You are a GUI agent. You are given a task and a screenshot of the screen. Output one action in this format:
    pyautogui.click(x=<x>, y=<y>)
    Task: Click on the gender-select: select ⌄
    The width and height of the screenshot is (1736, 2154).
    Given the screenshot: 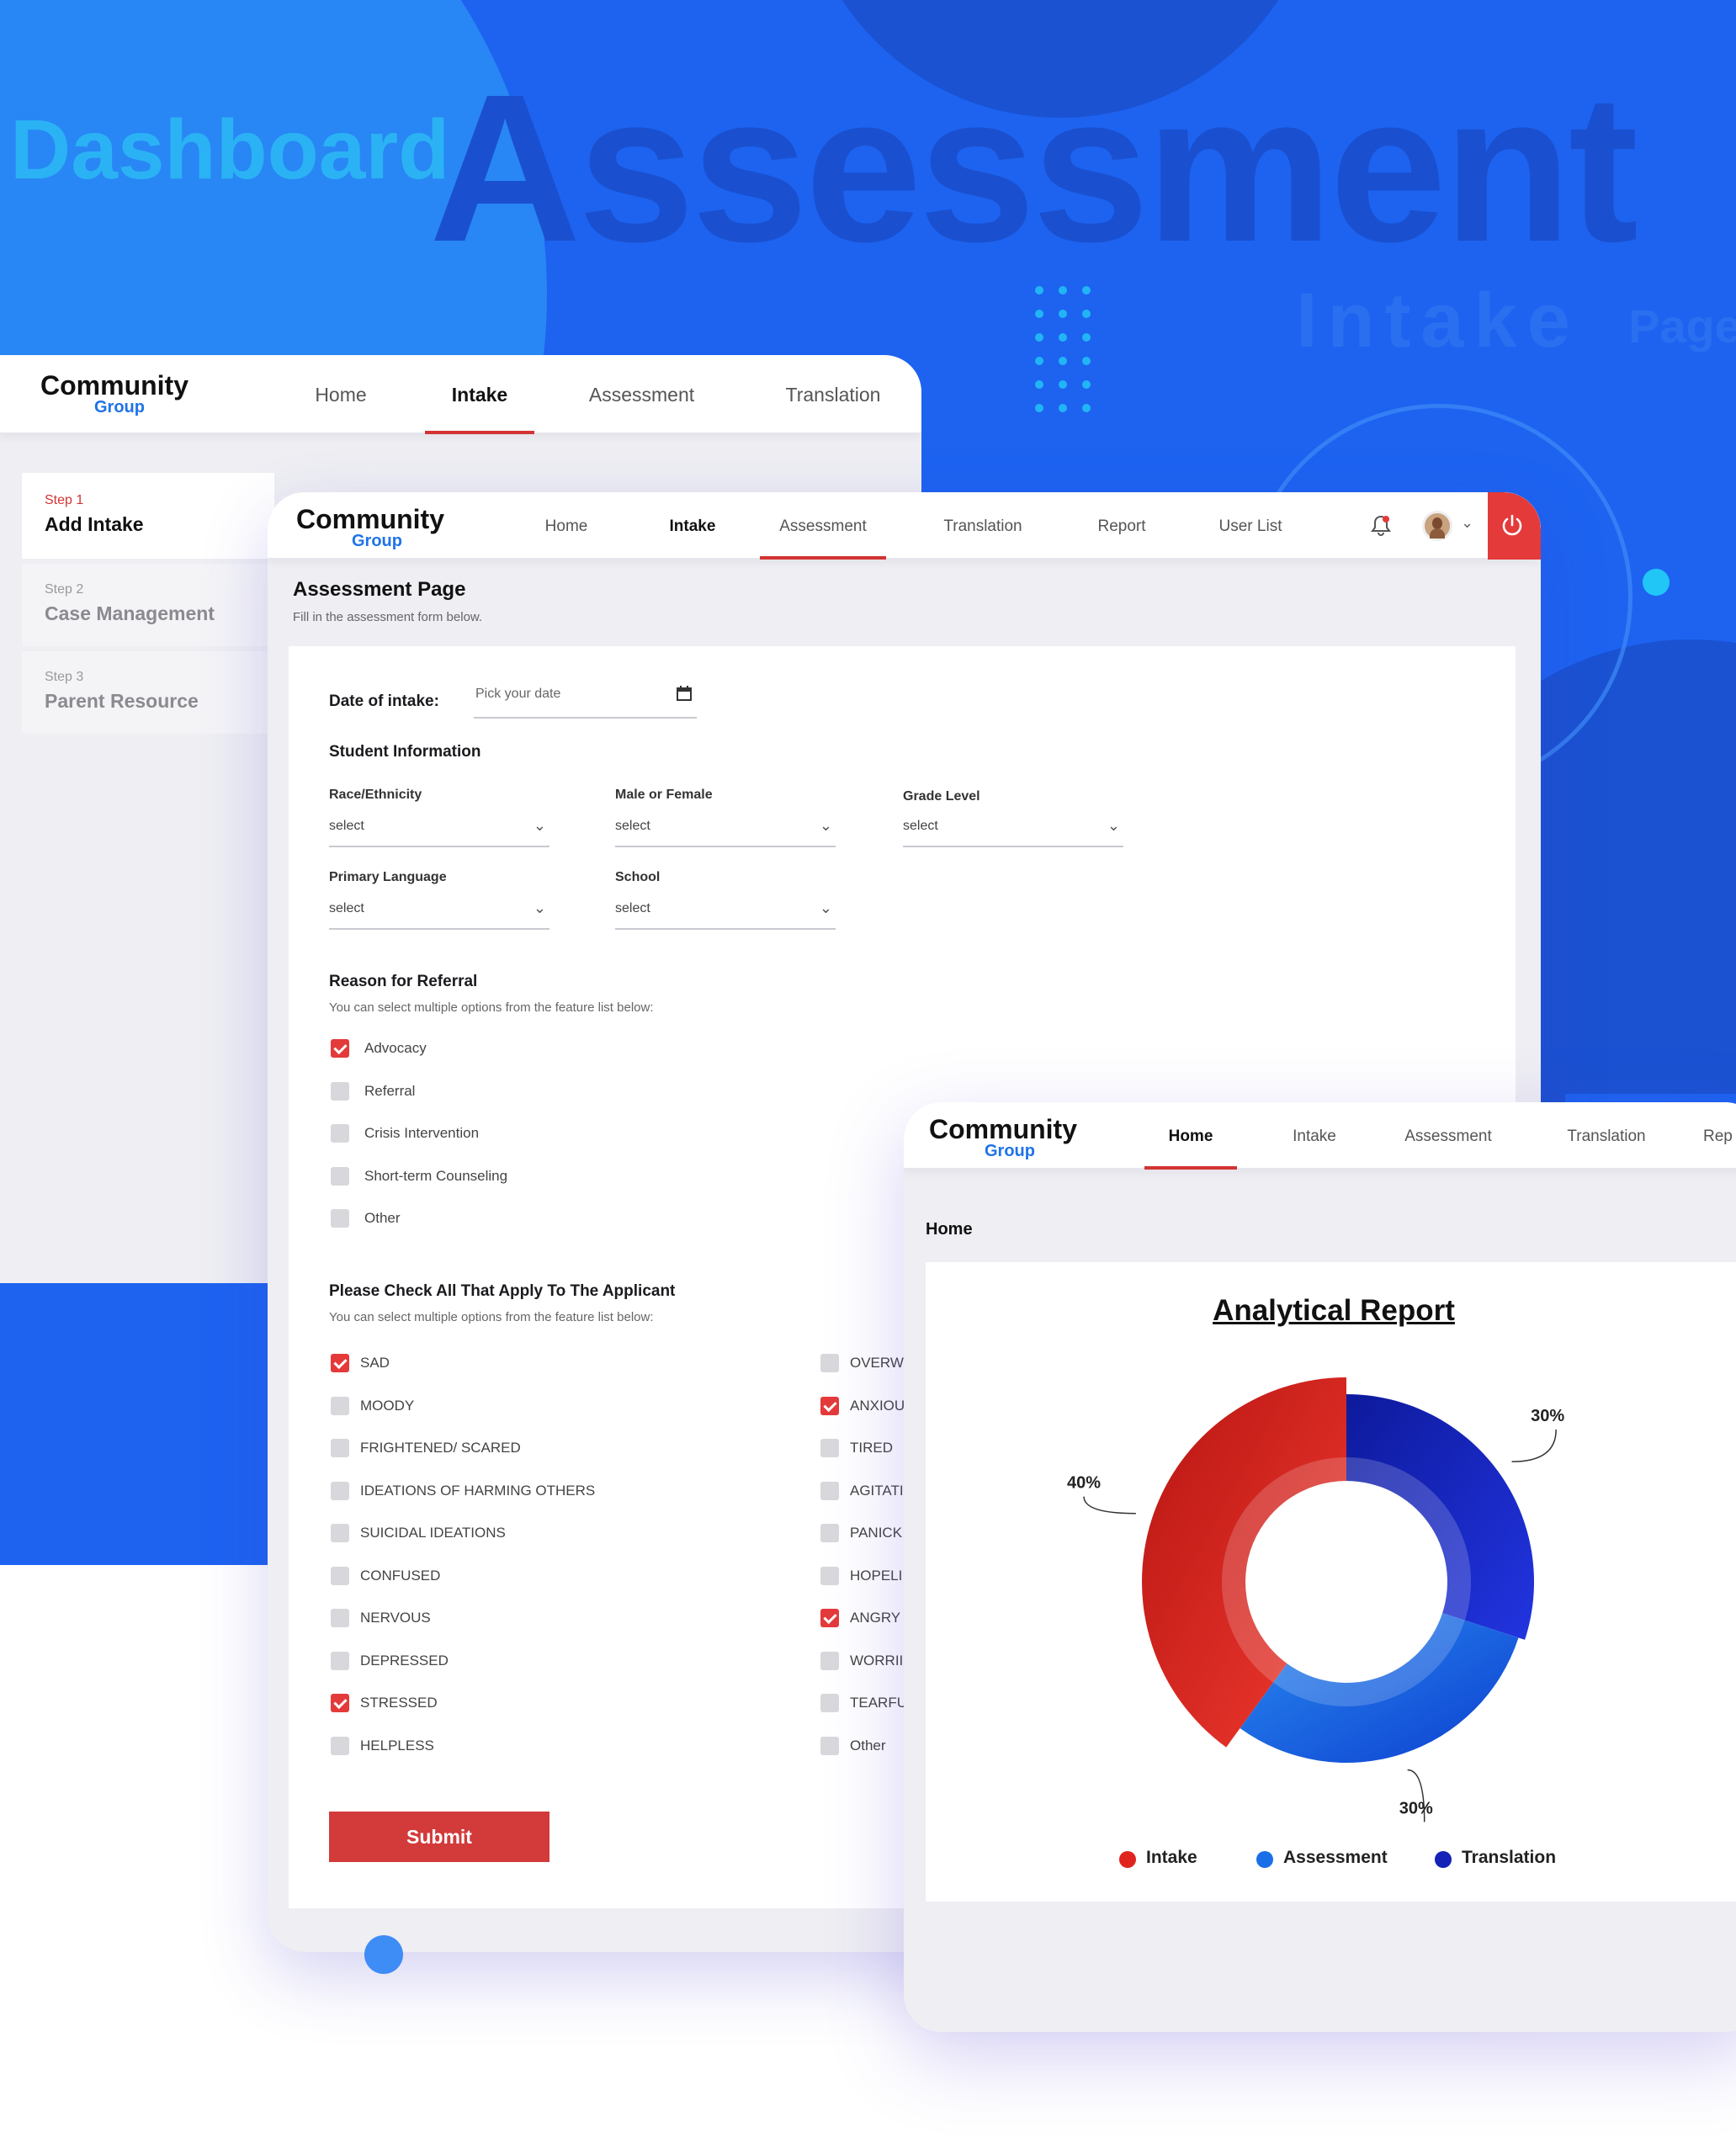 What is the action you would take?
    pyautogui.click(x=725, y=828)
    